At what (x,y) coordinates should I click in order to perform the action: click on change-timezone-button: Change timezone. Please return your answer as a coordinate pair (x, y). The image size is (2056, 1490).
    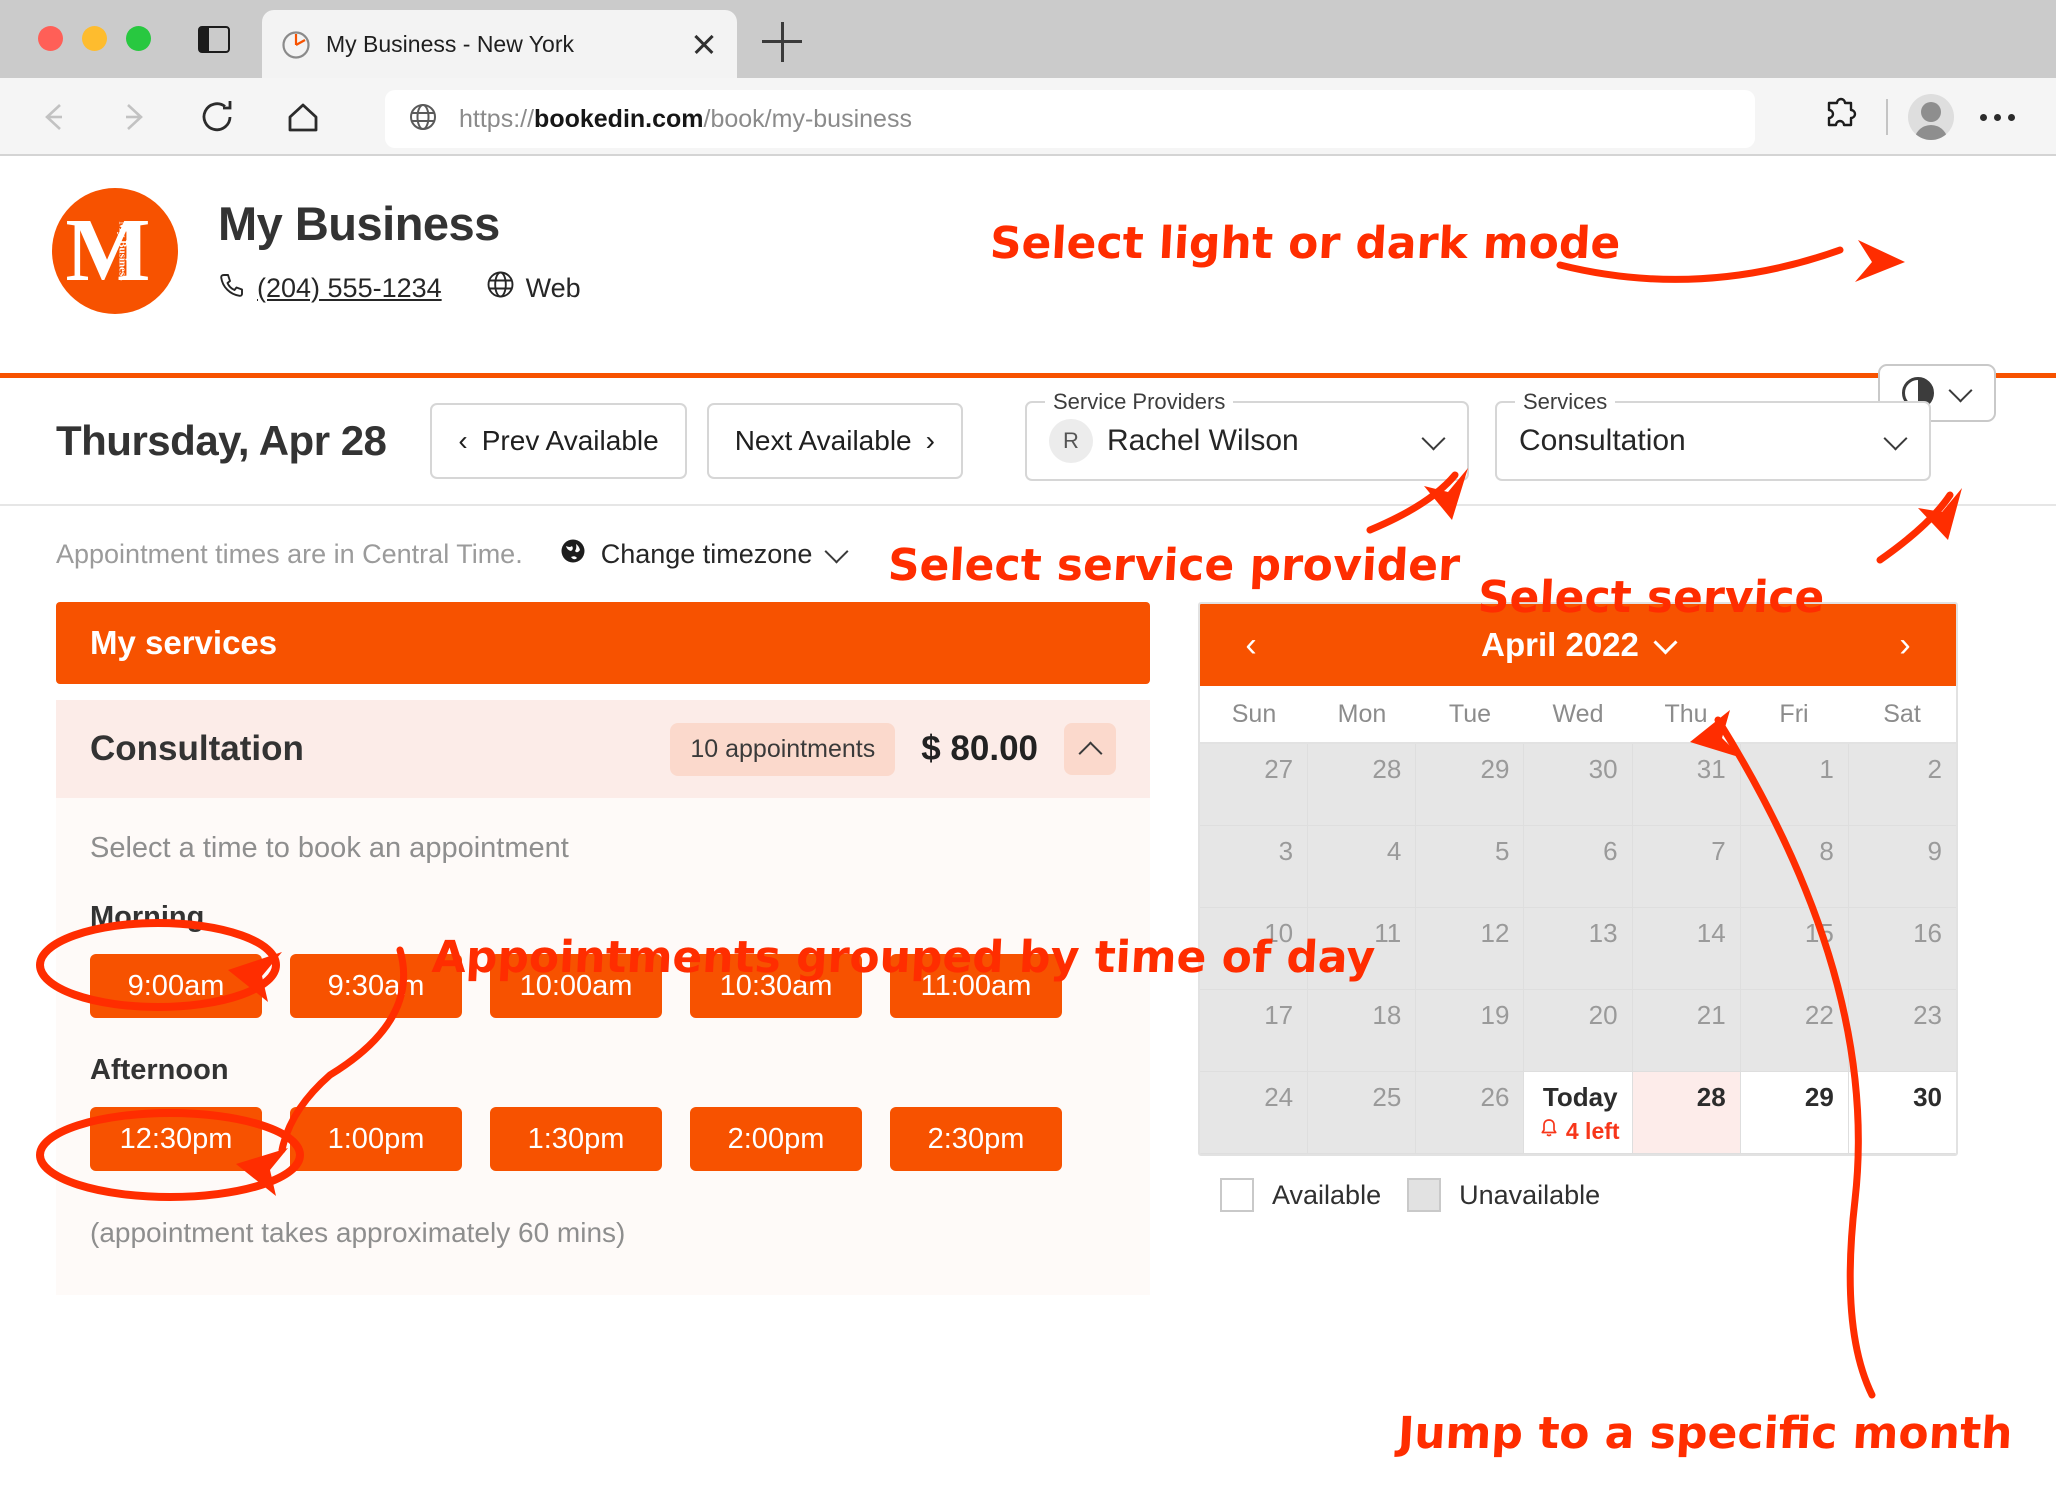
    Looking at the image, I should click on (704, 554).